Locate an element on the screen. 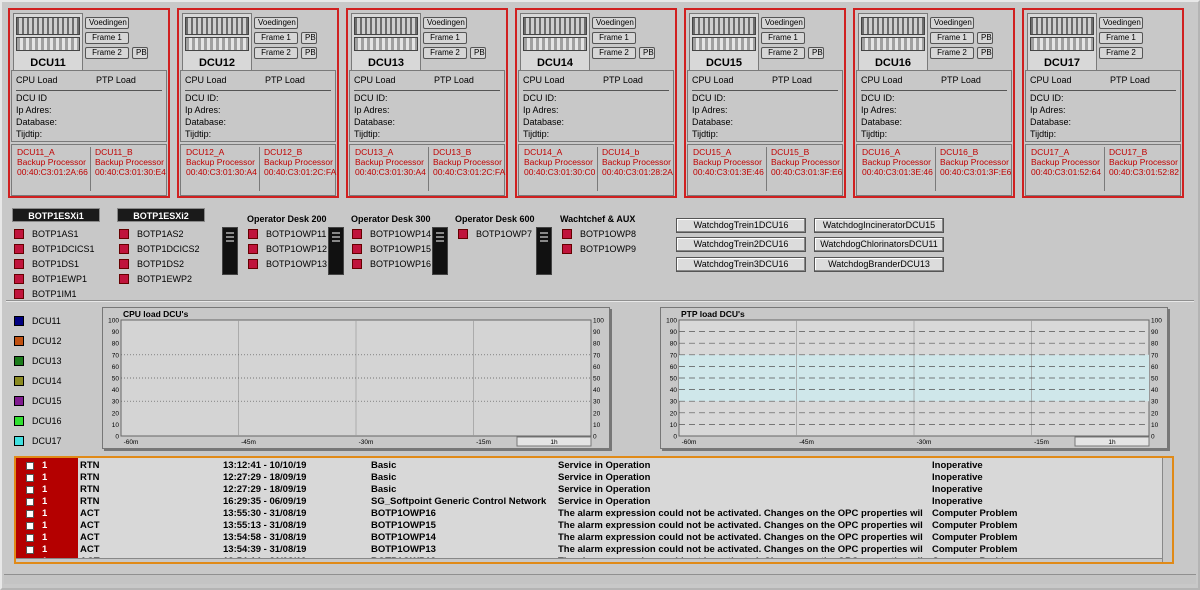 The height and width of the screenshot is (590, 1200). server-item-esx1: BOTP1DCICS1 is located at coordinates (63, 249).